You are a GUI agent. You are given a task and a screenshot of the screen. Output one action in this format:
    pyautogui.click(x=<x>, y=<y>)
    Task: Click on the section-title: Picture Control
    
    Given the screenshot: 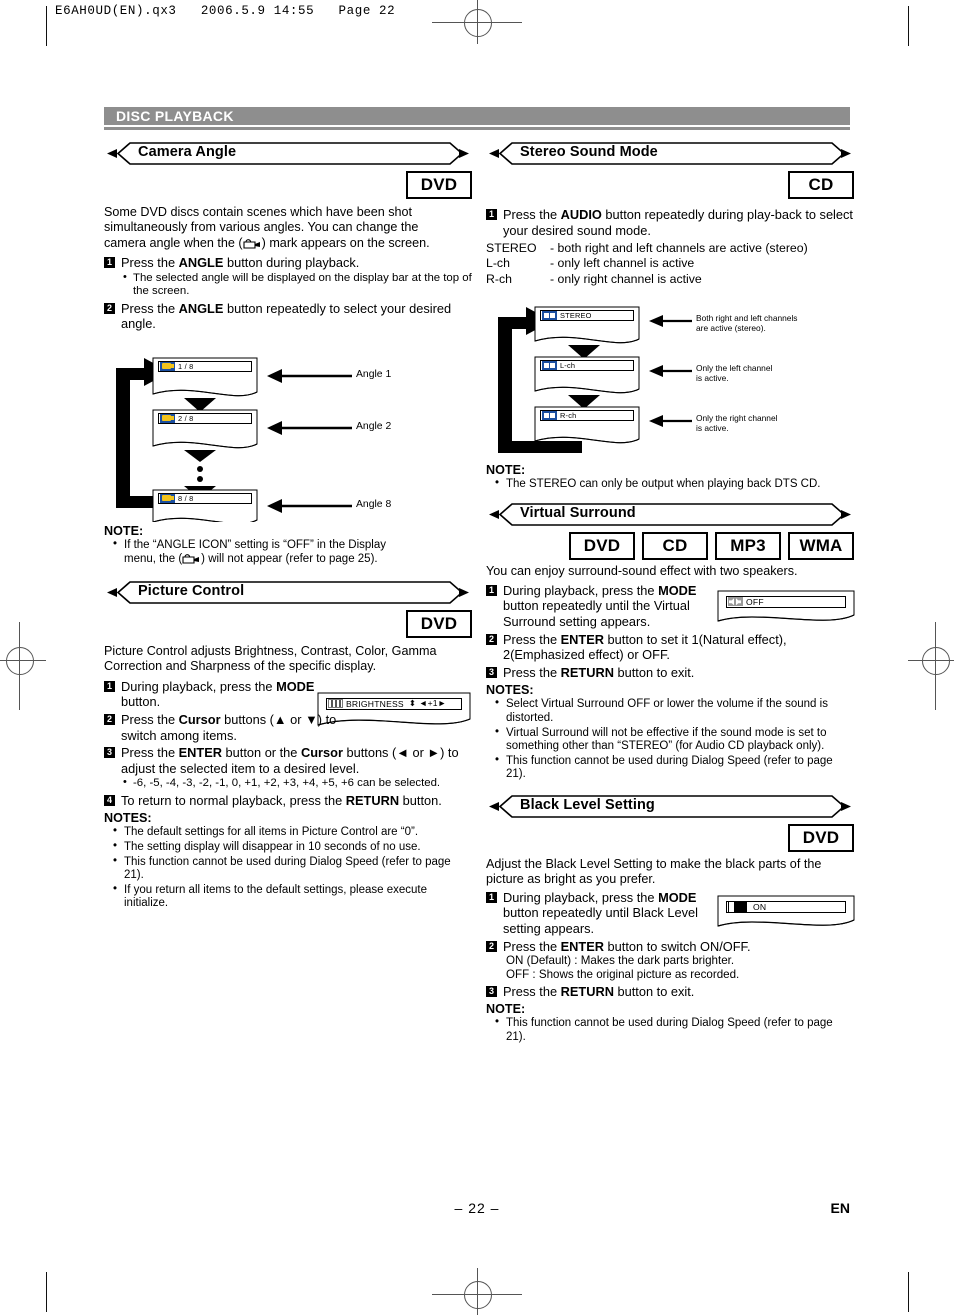 What is the action you would take?
    pyautogui.click(x=191, y=591)
    